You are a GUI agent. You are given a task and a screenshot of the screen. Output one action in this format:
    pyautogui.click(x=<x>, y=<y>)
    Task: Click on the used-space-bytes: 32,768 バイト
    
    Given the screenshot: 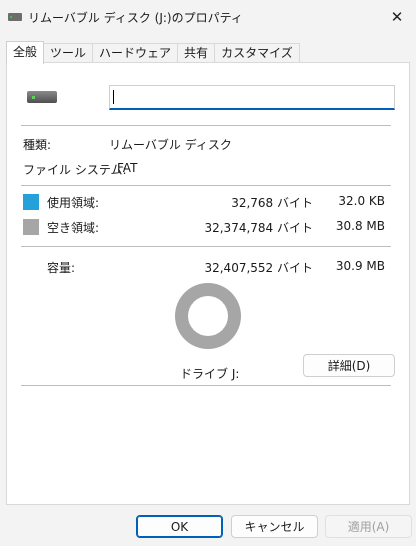 What is the action you would take?
    pyautogui.click(x=272, y=203)
    